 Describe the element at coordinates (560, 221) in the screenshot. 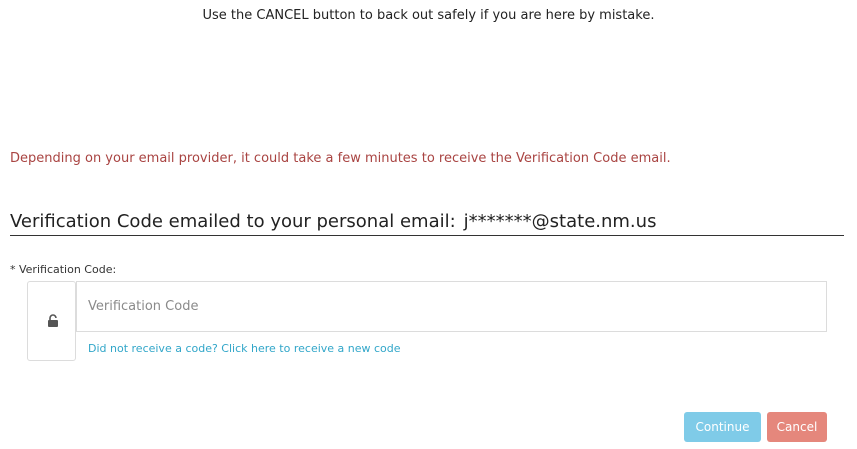

I see `masked-email: j*******@state.nm.us` at that location.